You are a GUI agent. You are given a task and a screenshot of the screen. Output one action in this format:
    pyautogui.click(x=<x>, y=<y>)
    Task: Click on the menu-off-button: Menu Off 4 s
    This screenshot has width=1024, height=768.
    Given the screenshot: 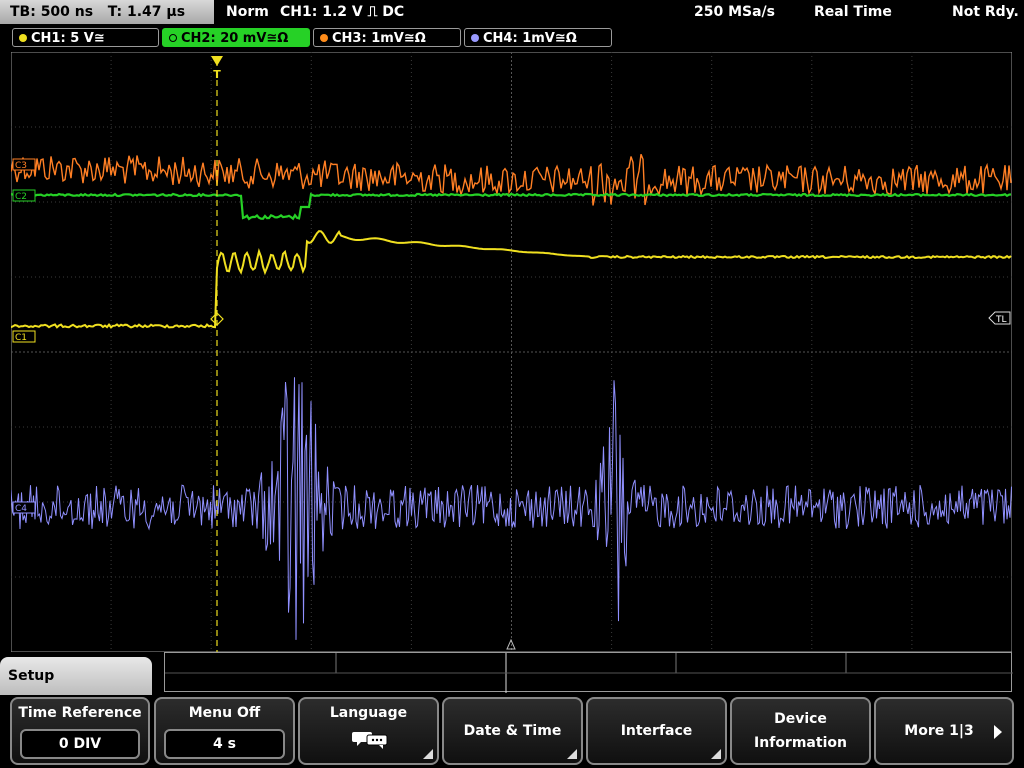 What is the action you would take?
    pyautogui.click(x=224, y=731)
    